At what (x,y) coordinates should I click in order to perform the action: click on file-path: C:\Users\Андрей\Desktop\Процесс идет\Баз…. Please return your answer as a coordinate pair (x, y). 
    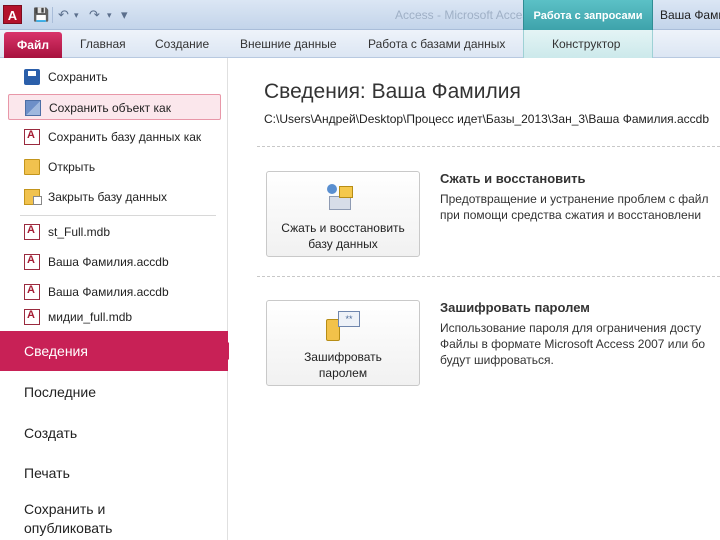
    Looking at the image, I should click on (487, 119).